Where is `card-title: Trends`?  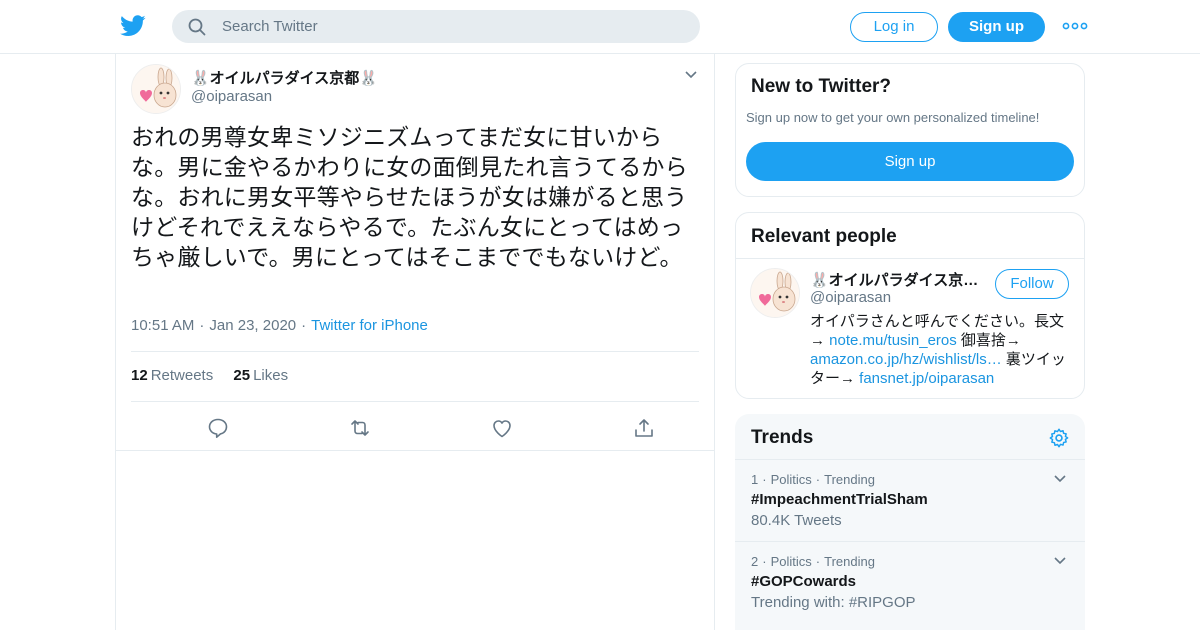
card-title: Trends is located at coordinates (782, 437).